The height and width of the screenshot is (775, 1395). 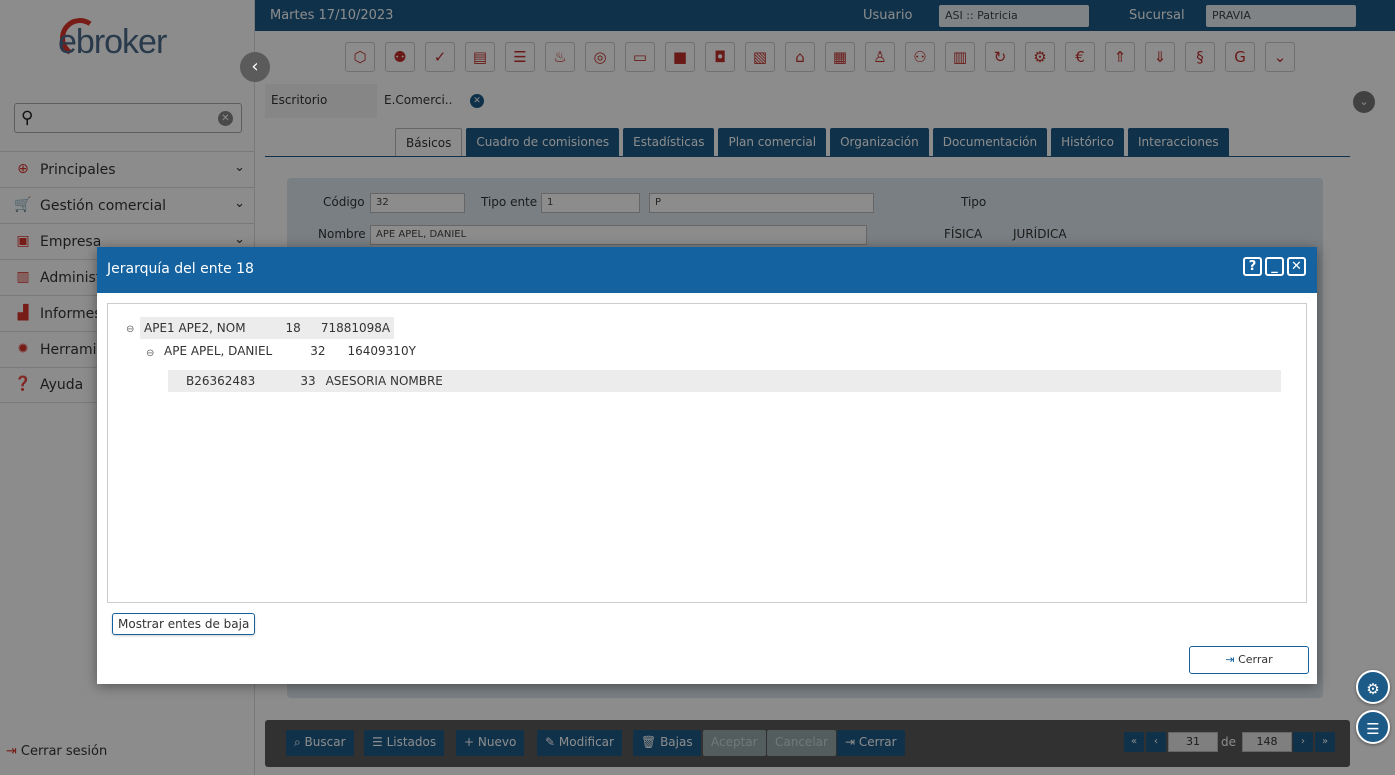 What do you see at coordinates (221, 381) in the screenshot?
I see `node-name: B26362483` at bounding box center [221, 381].